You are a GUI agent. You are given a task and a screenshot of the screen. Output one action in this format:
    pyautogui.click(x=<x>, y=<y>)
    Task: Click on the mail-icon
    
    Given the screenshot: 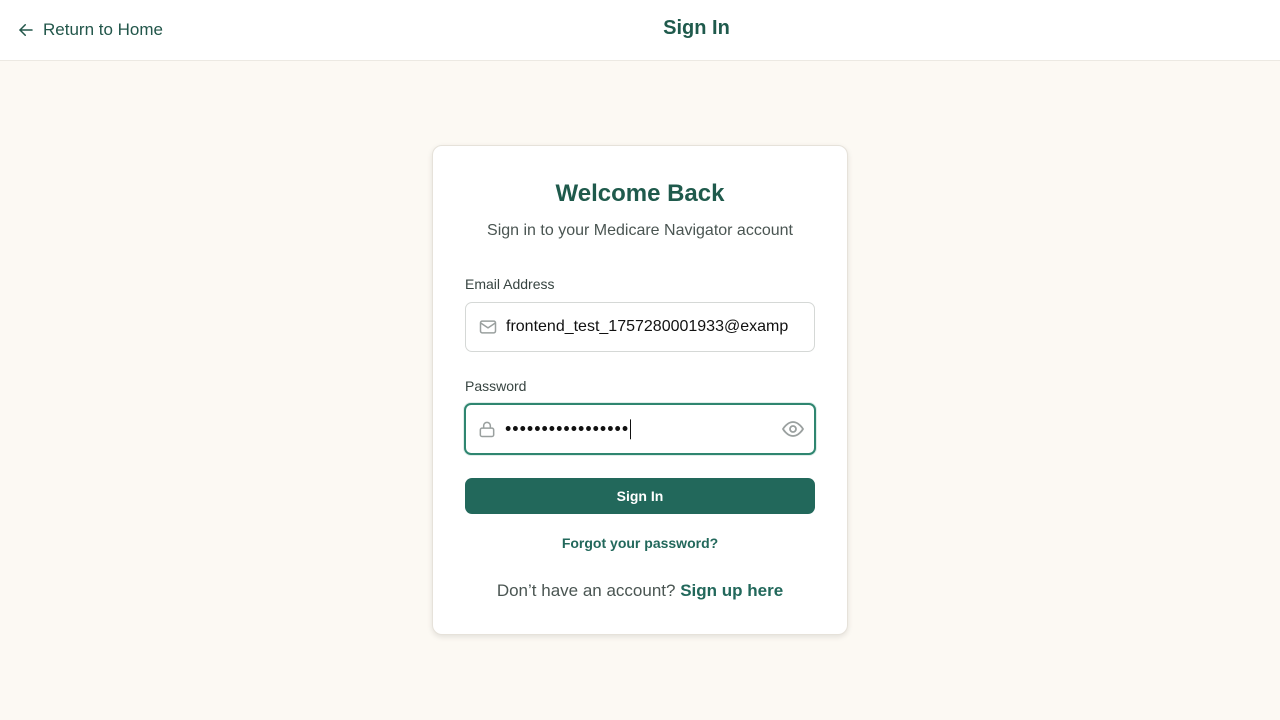 What is the action you would take?
    pyautogui.click(x=488, y=327)
    